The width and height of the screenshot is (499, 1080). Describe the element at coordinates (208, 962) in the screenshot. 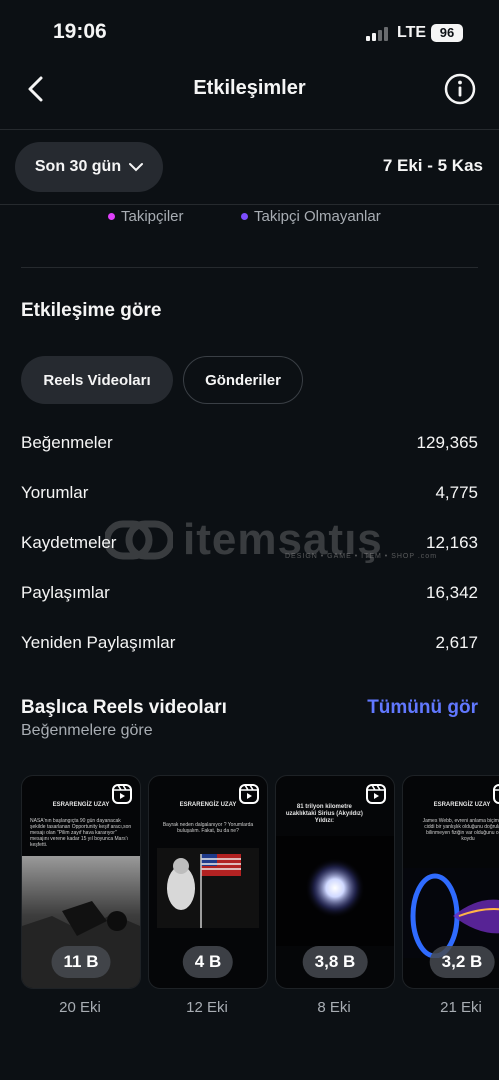

I see `reel-like-count: 4 B` at that location.